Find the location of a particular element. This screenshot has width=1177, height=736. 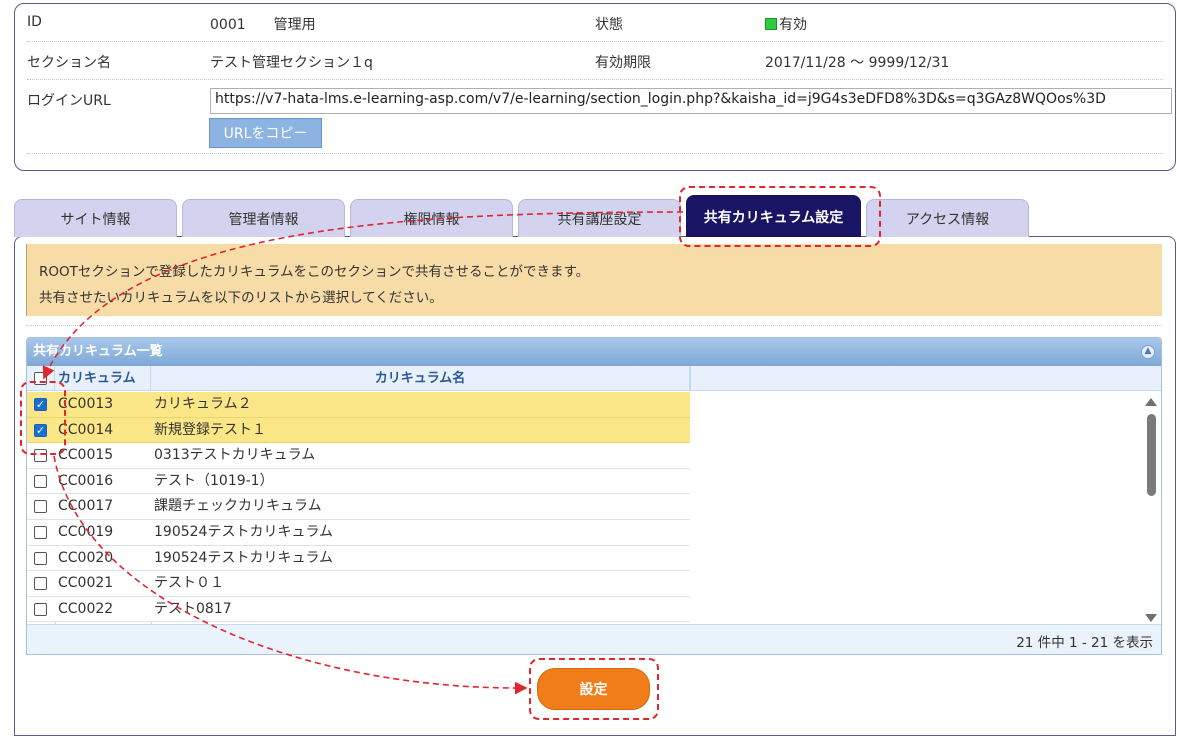

table-row: ✓ CC0013 カリキュラム２ is located at coordinates (358, 405).